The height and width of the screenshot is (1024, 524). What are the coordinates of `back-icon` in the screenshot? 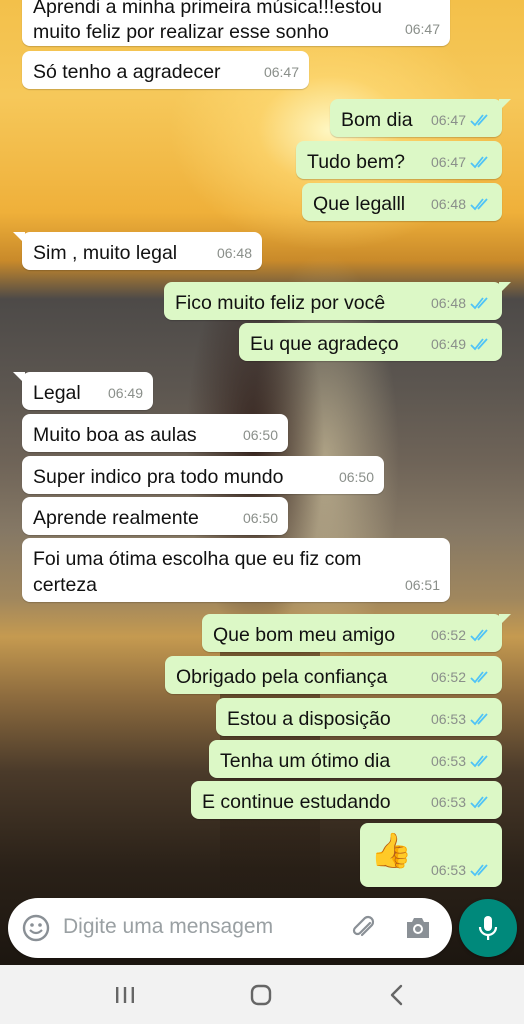 It's located at (397, 995).